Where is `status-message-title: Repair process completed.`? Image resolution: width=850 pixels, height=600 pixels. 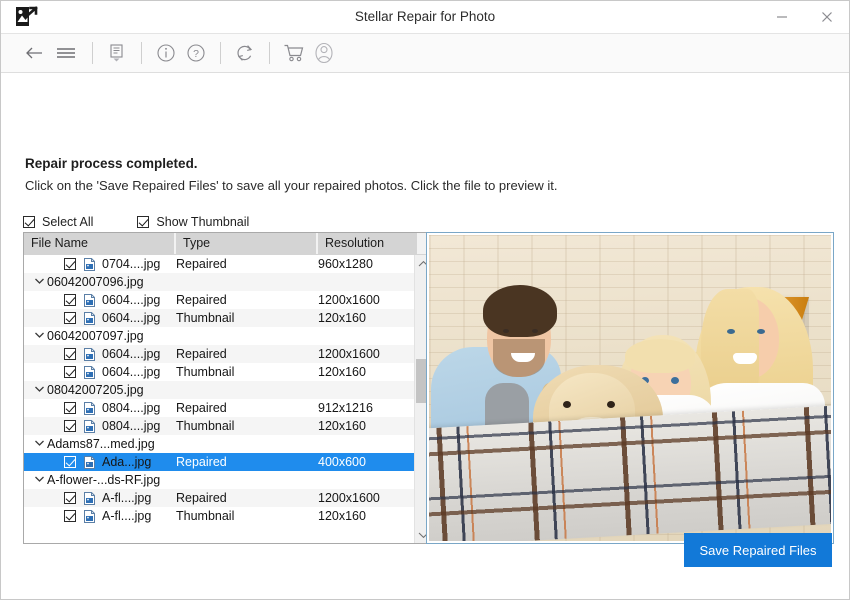 status-message-title: Repair process completed. is located at coordinates (111, 163).